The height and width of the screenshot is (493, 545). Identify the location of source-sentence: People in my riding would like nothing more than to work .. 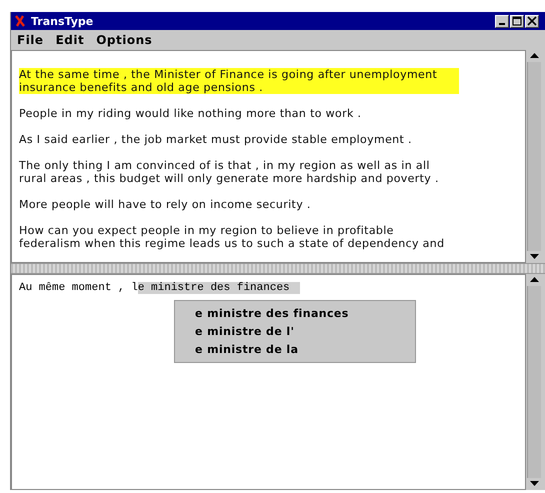
(190, 113).